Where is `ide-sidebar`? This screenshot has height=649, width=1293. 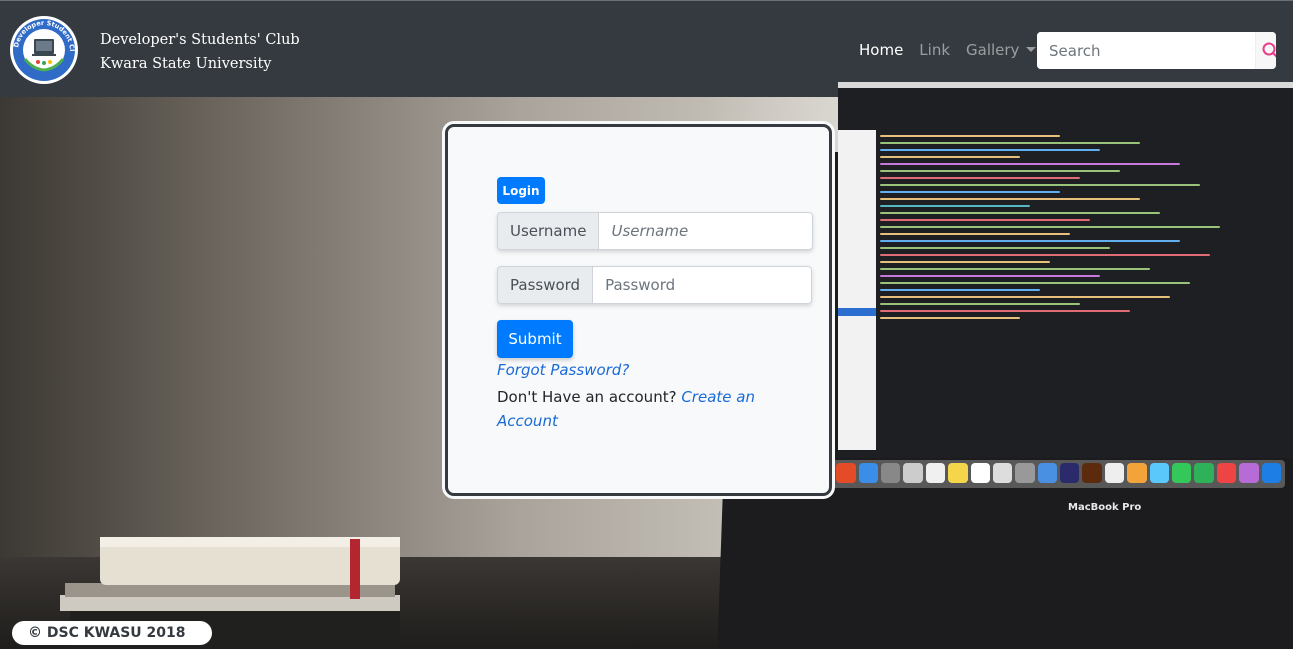
ide-sidebar is located at coordinates (857, 290).